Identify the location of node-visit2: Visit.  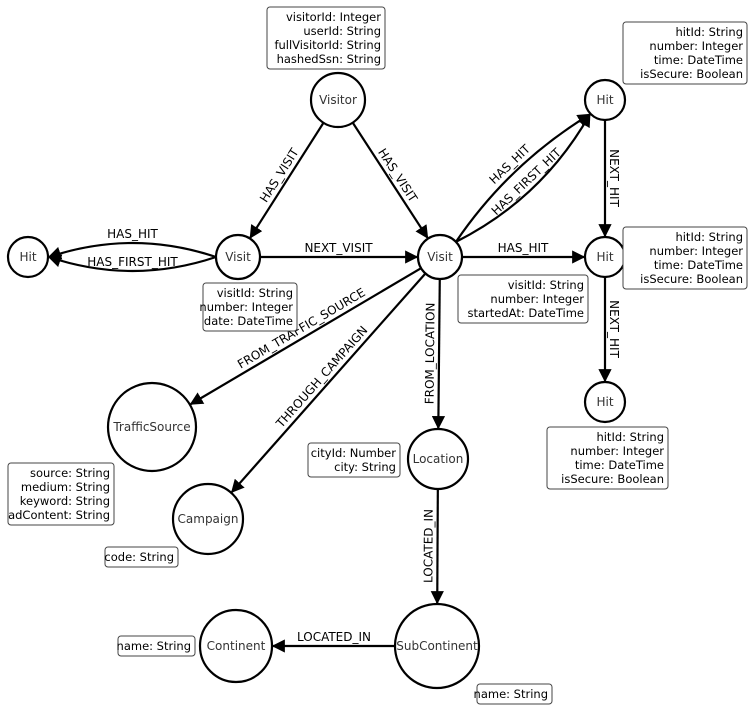
(440, 257).